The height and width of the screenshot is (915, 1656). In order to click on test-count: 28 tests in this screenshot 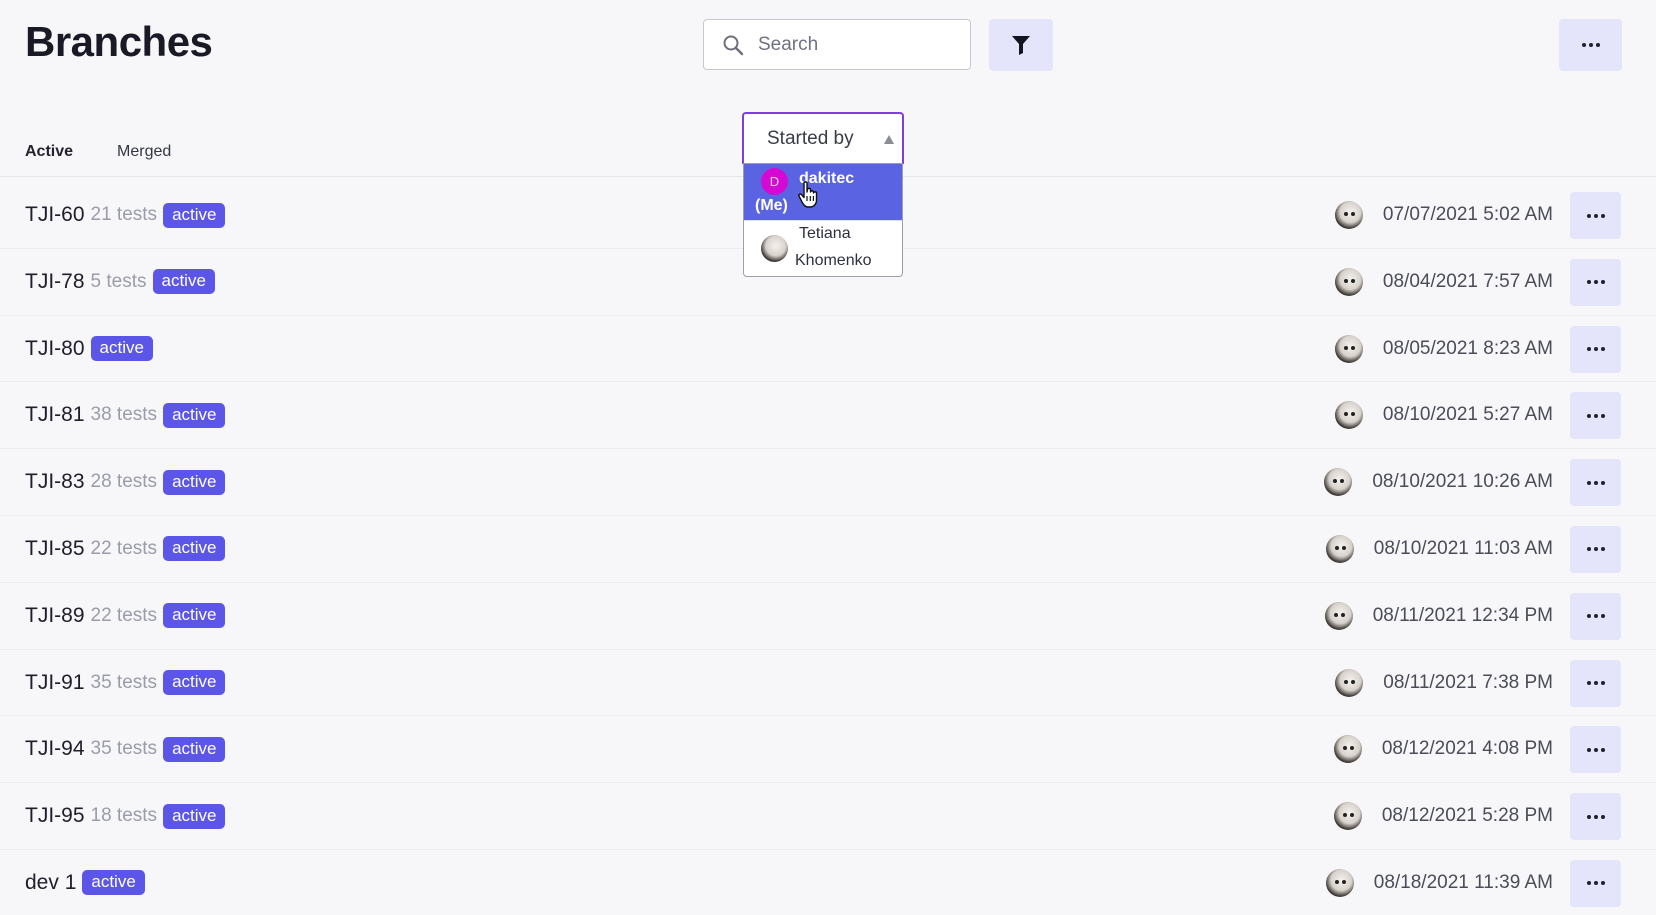, I will do `click(124, 482)`.